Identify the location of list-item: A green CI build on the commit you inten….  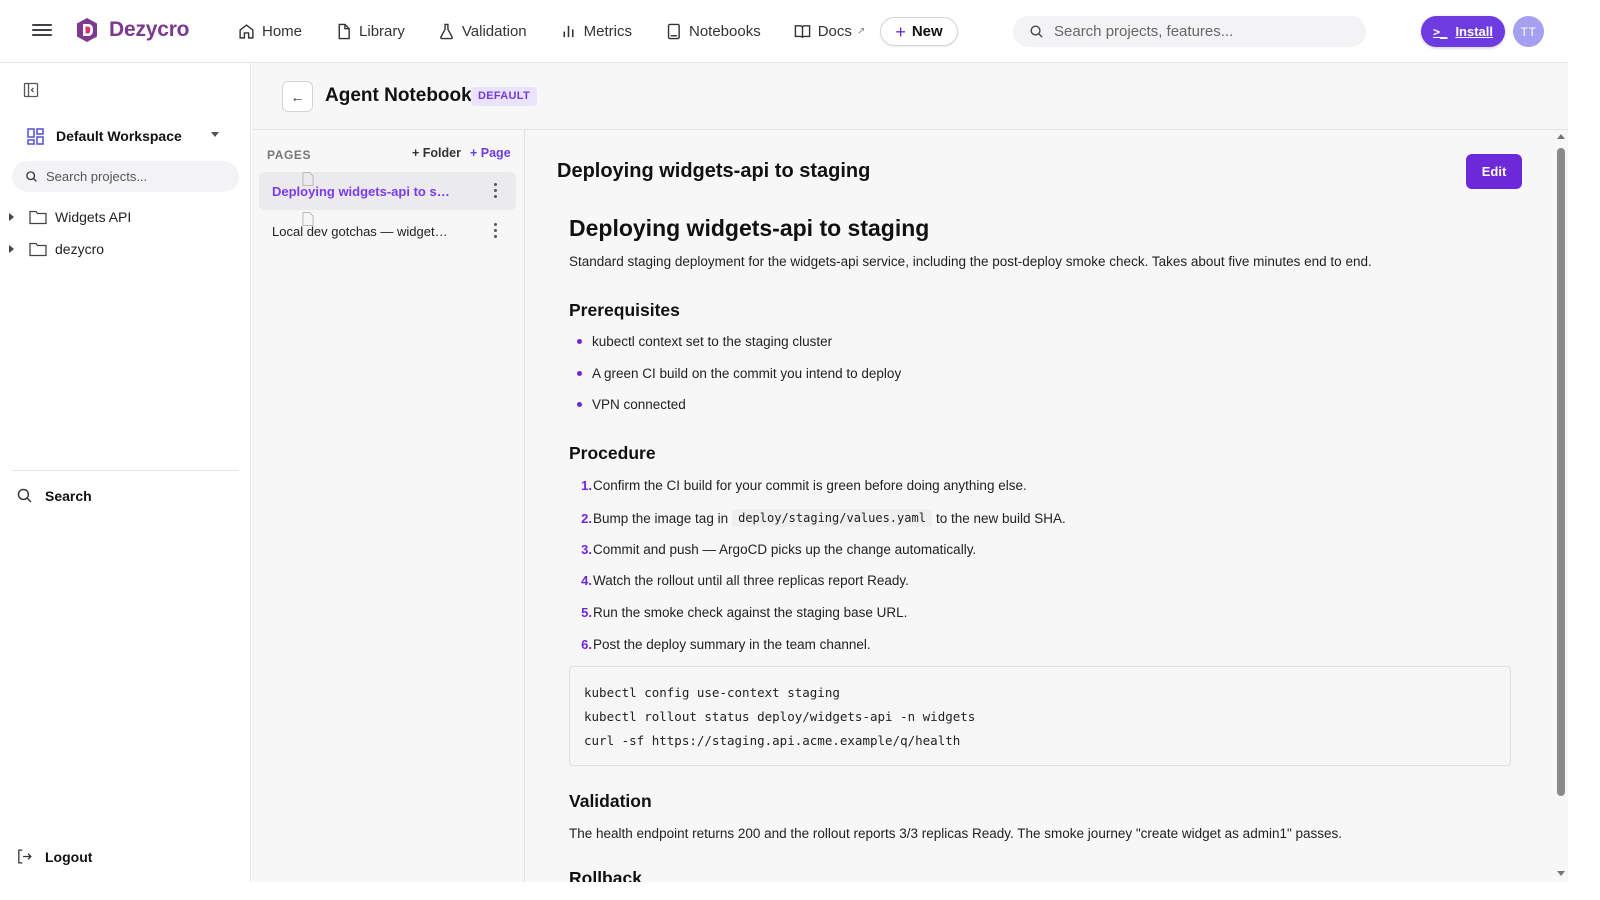
(739, 373).